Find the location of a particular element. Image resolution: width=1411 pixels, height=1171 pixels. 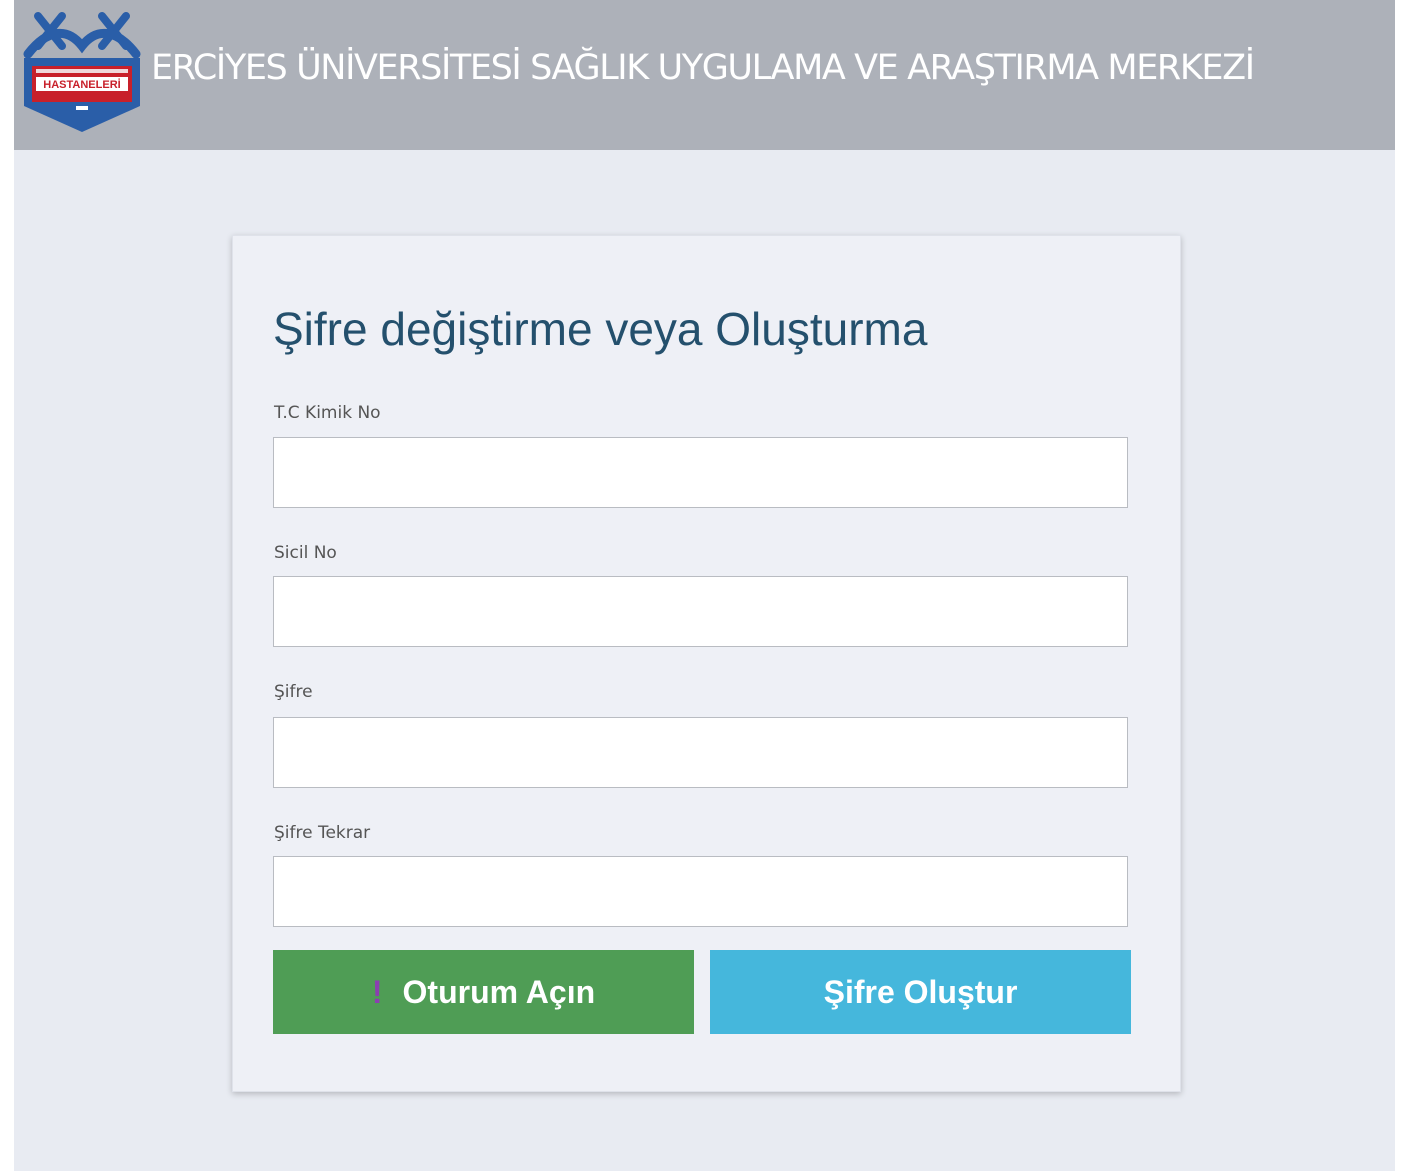

create-password-button-label: Şifre Oluştur is located at coordinates (920, 991).